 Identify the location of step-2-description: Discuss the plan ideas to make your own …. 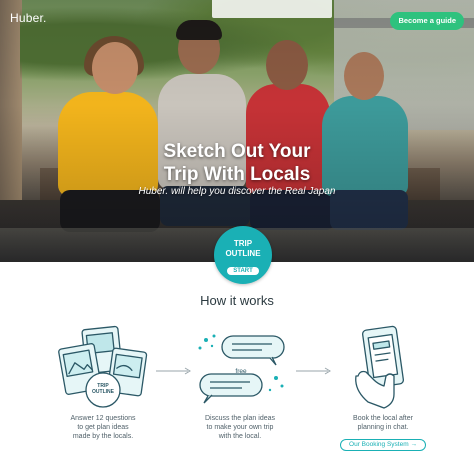
(240, 427).